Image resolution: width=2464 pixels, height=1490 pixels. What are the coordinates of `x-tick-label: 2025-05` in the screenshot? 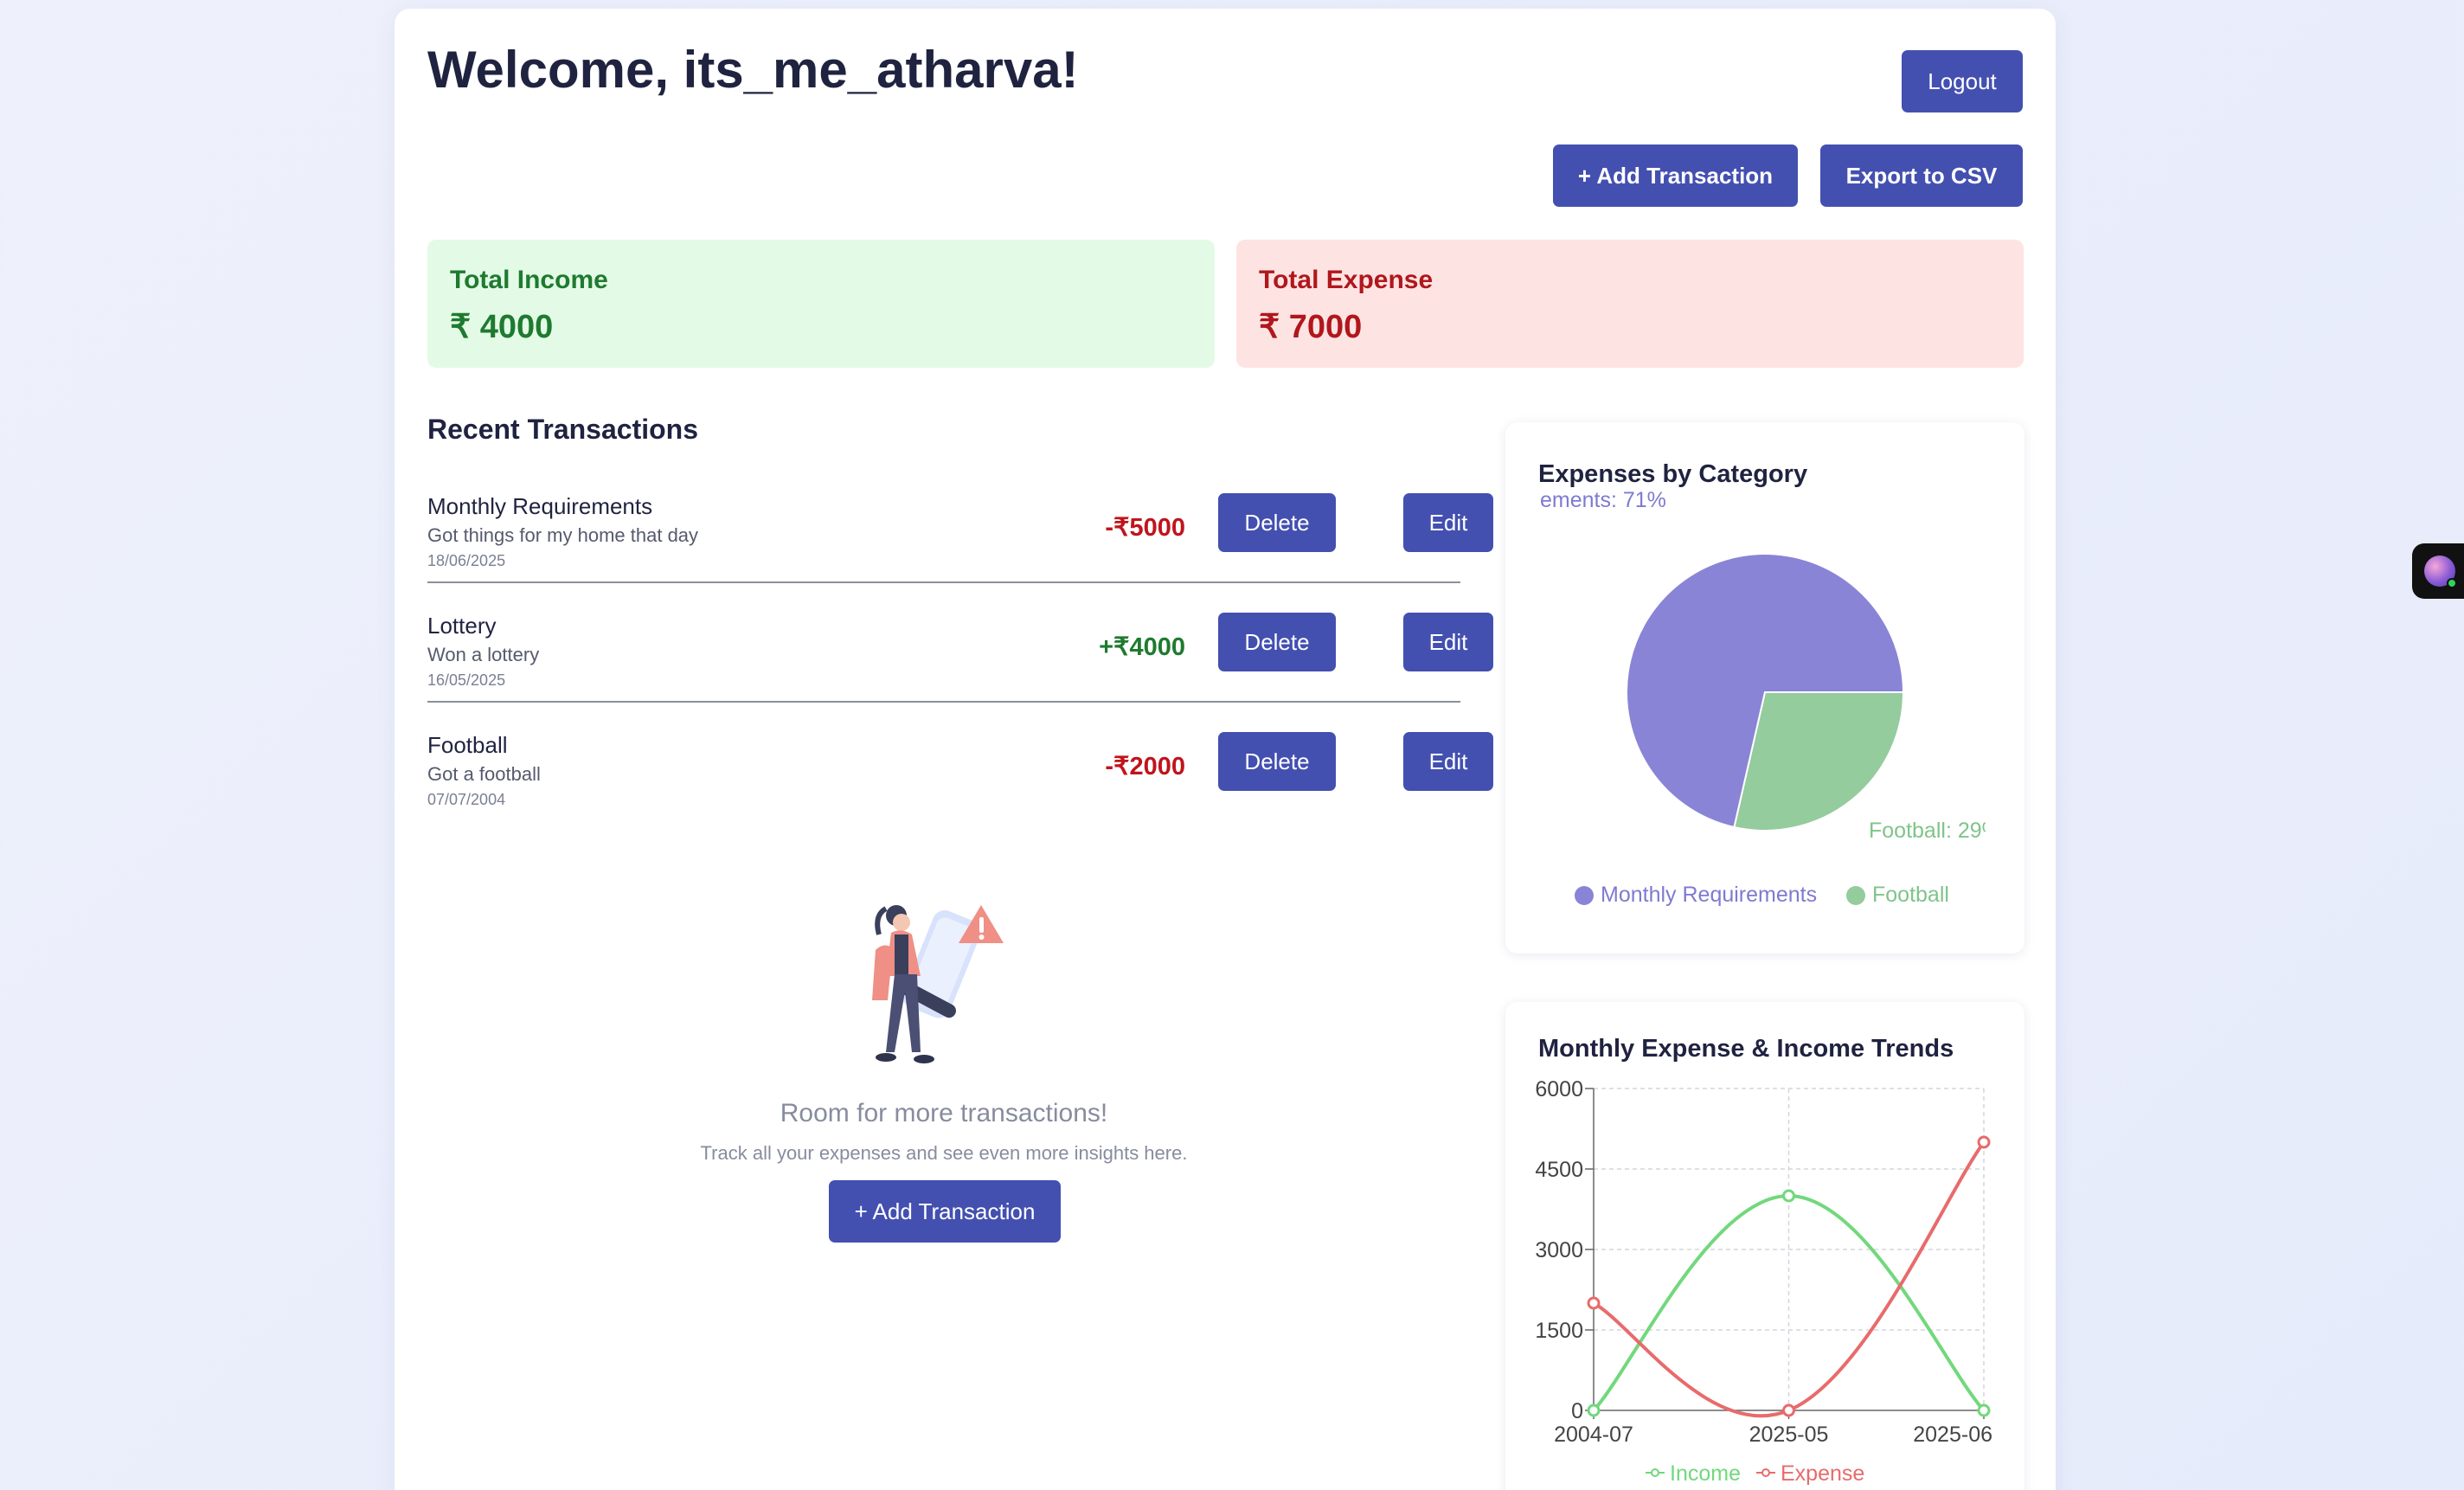 It's located at (1789, 1435).